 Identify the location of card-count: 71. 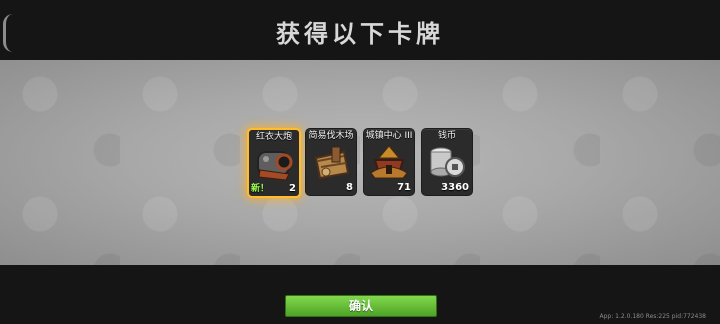
(404, 187).